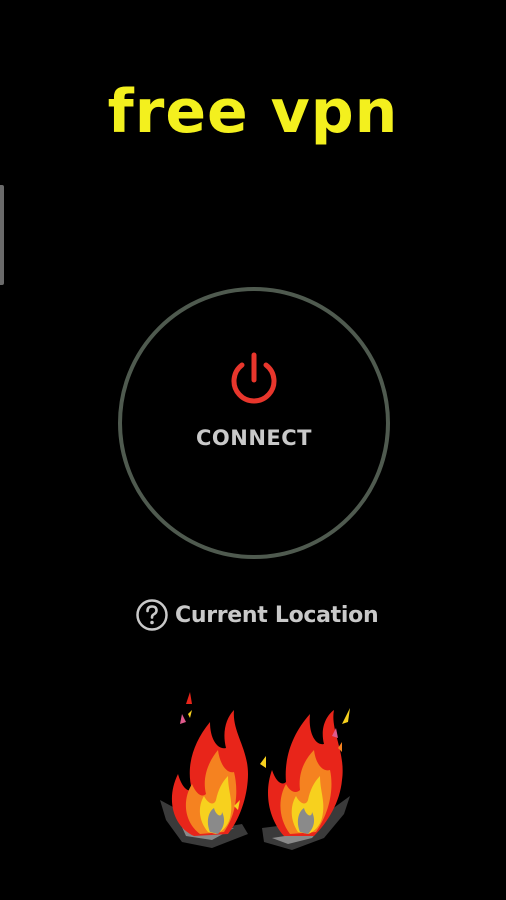 This screenshot has width=506, height=900. Describe the element at coordinates (254, 378) in the screenshot. I see `power-icon` at that location.